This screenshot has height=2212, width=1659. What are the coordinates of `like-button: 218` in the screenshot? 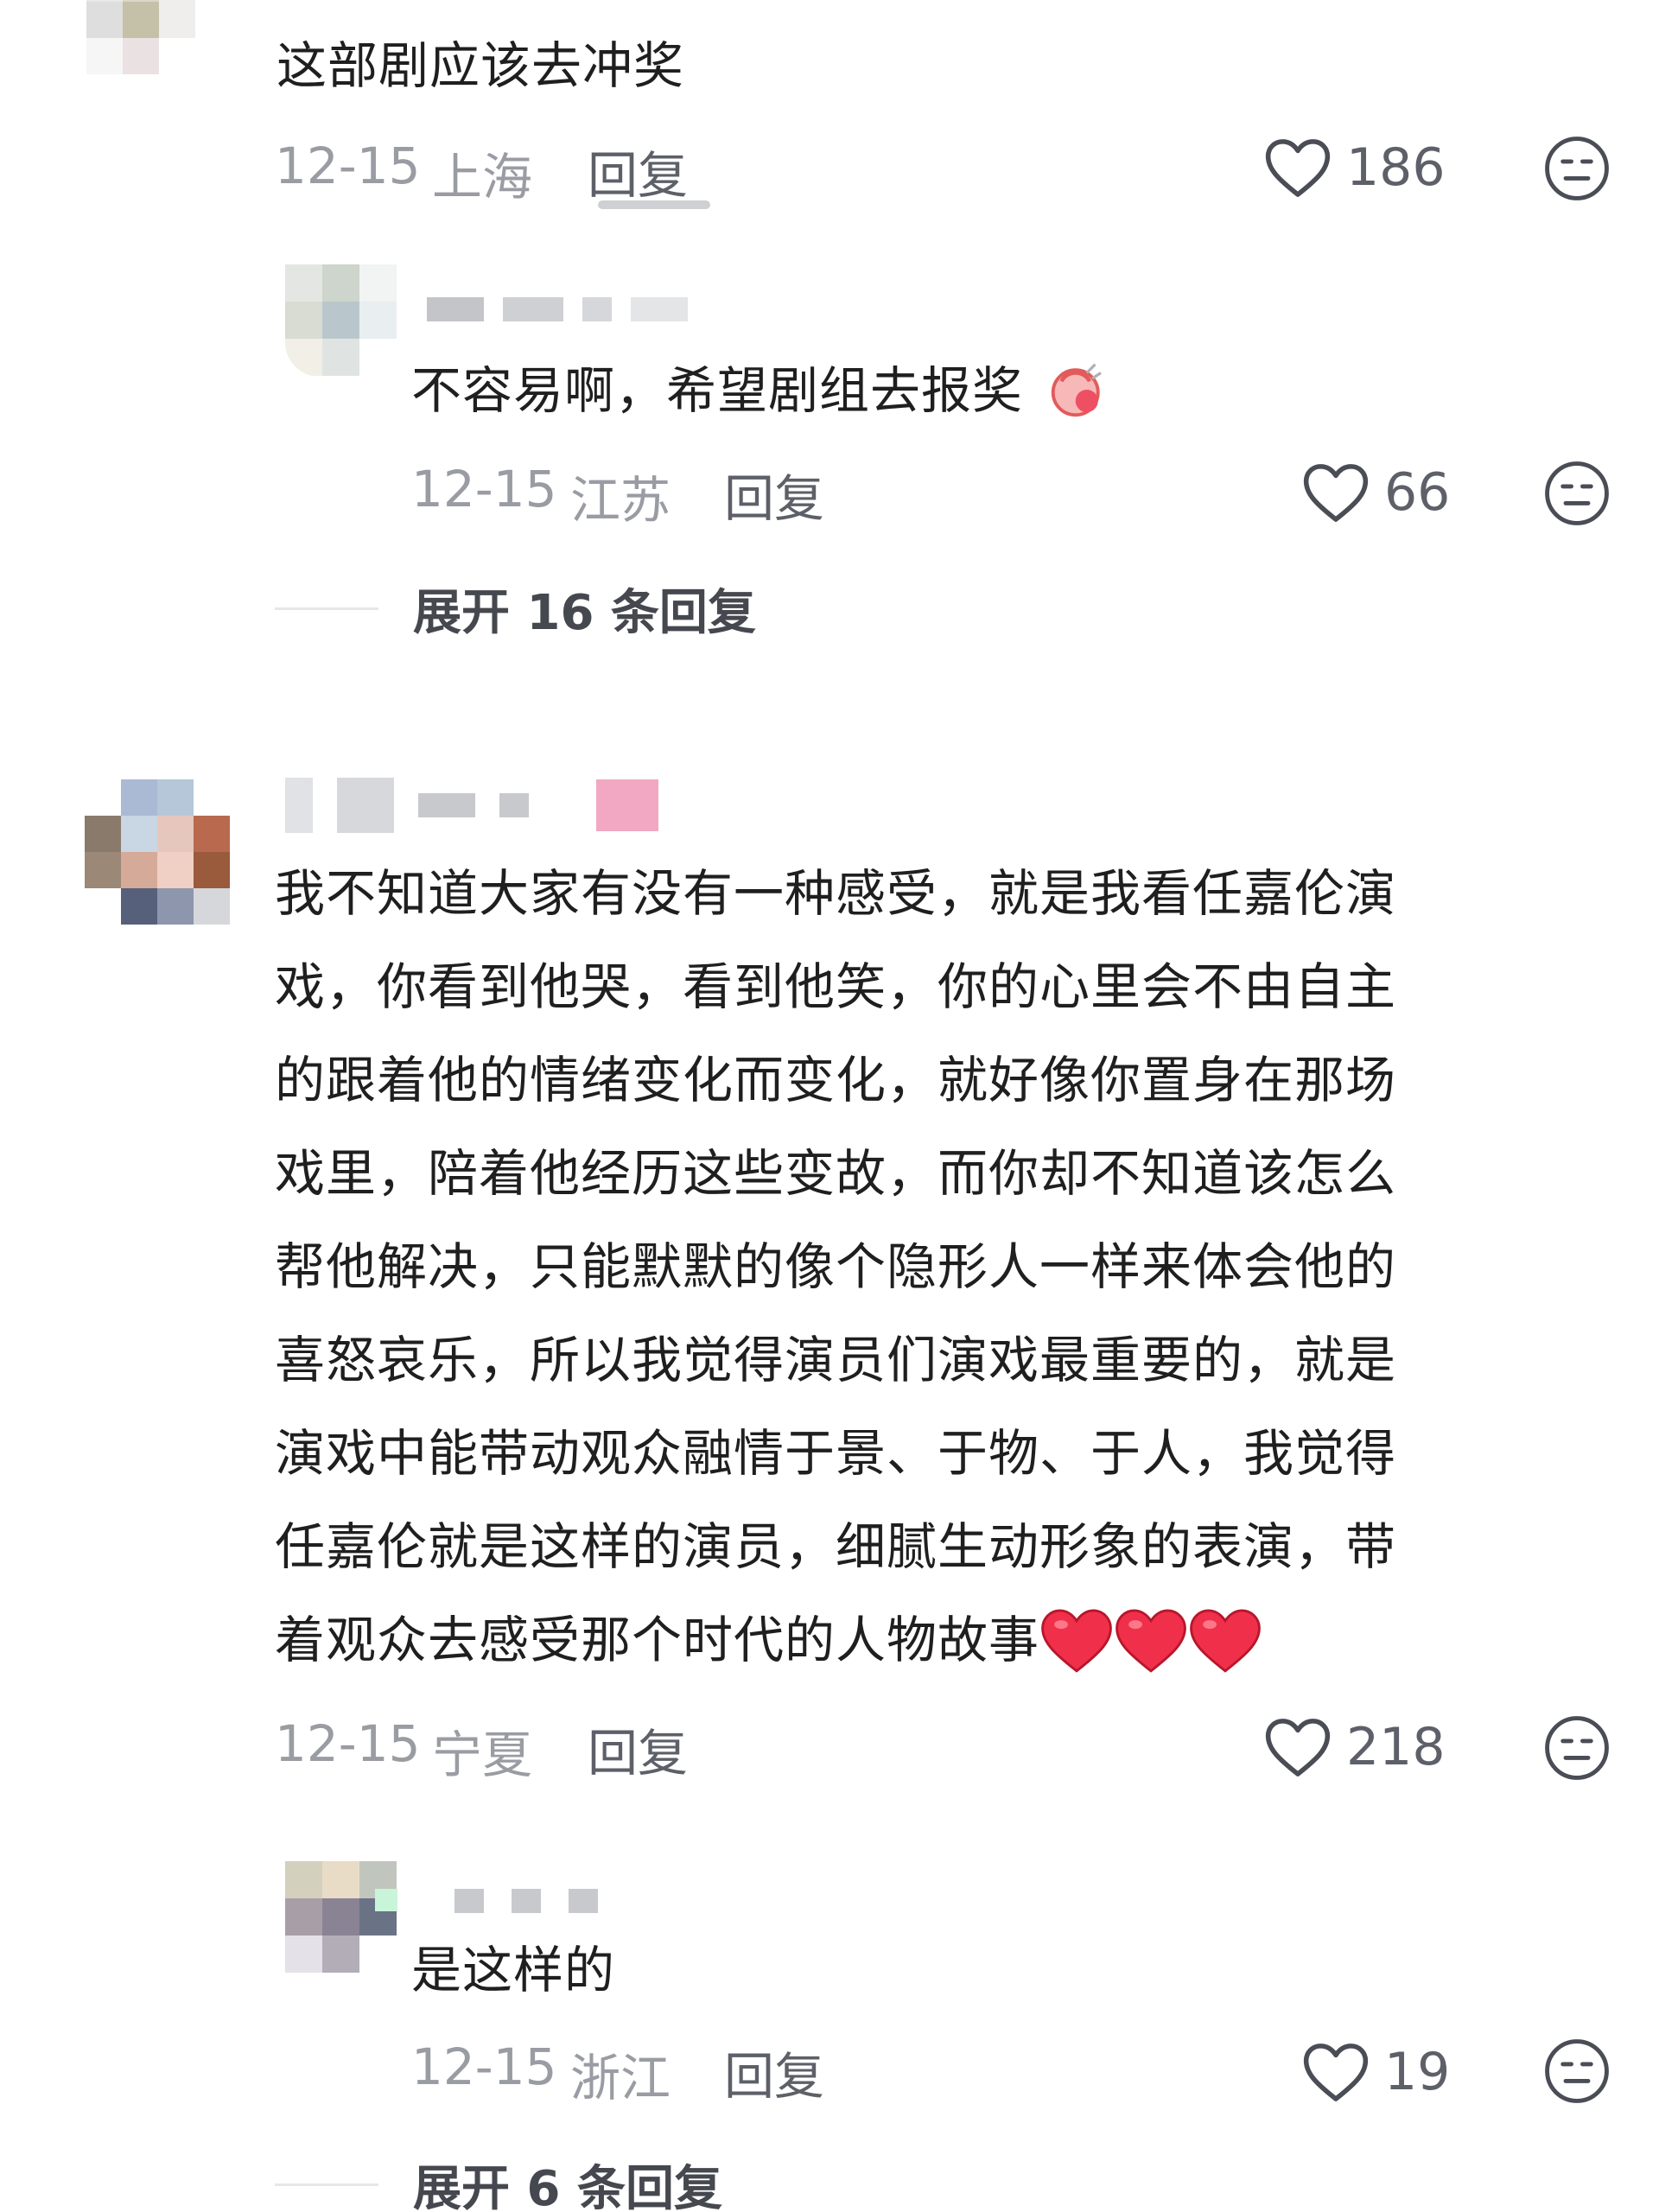 It's located at (1354, 1747).